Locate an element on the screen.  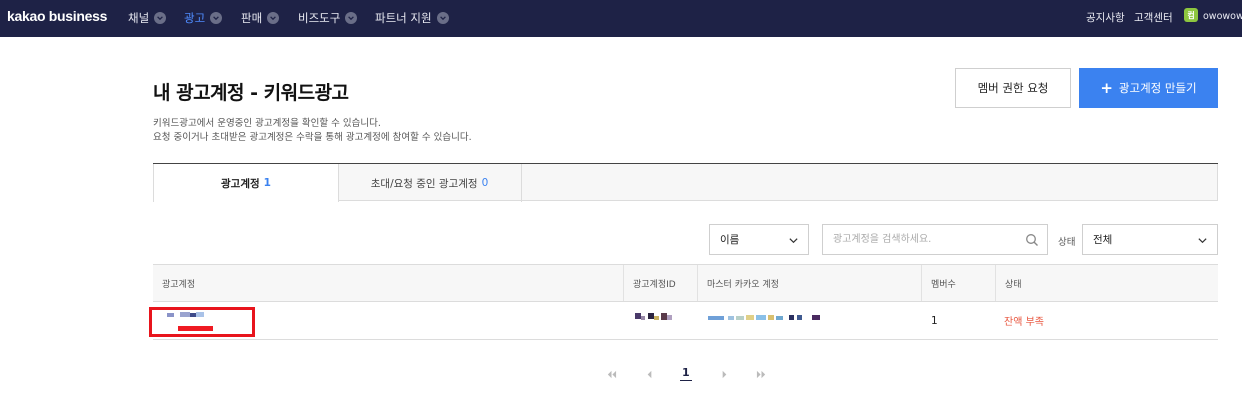
member-count-cell: 1 is located at coordinates (934, 320).